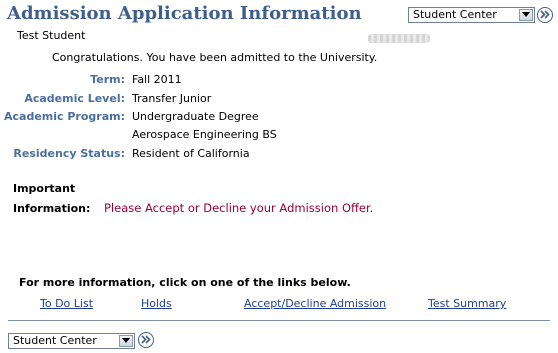  I want to click on student-id-masked, so click(399, 38).